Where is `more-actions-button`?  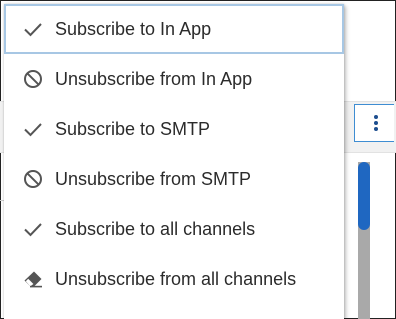
more-actions-button is located at coordinates (374, 123).